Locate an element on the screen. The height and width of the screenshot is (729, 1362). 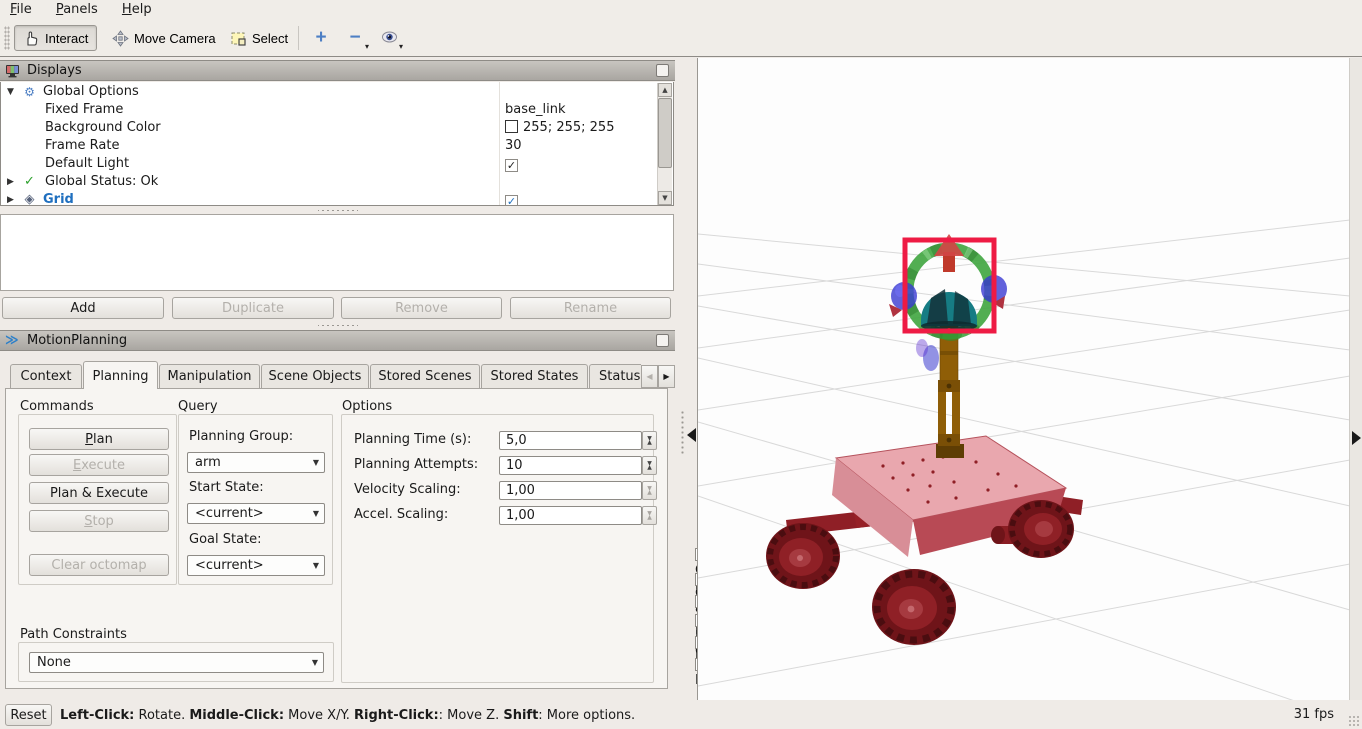
menu-help: Help is located at coordinates (137, 10).